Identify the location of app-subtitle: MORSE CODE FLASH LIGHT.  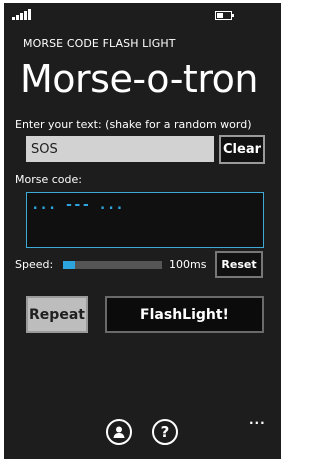
(99, 43).